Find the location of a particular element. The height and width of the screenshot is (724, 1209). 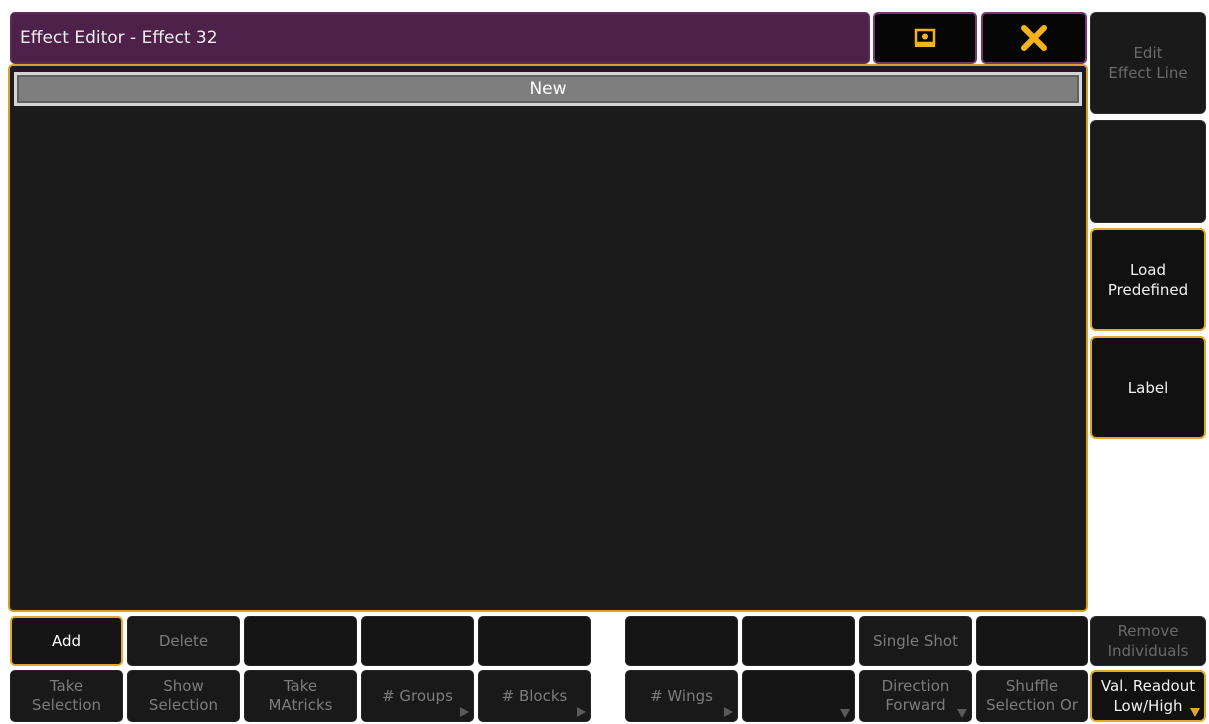

new-row-label: New is located at coordinates (548, 89).